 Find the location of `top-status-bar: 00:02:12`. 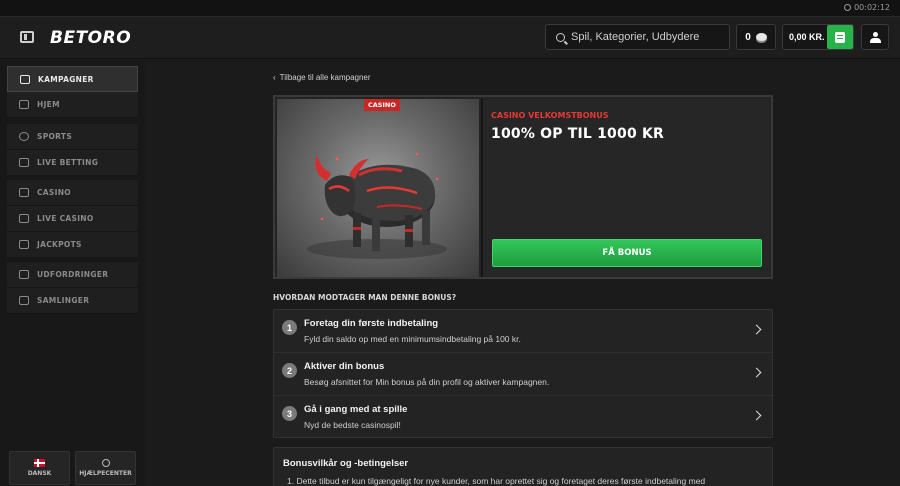

top-status-bar: 00:02:12 is located at coordinates (450, 8).